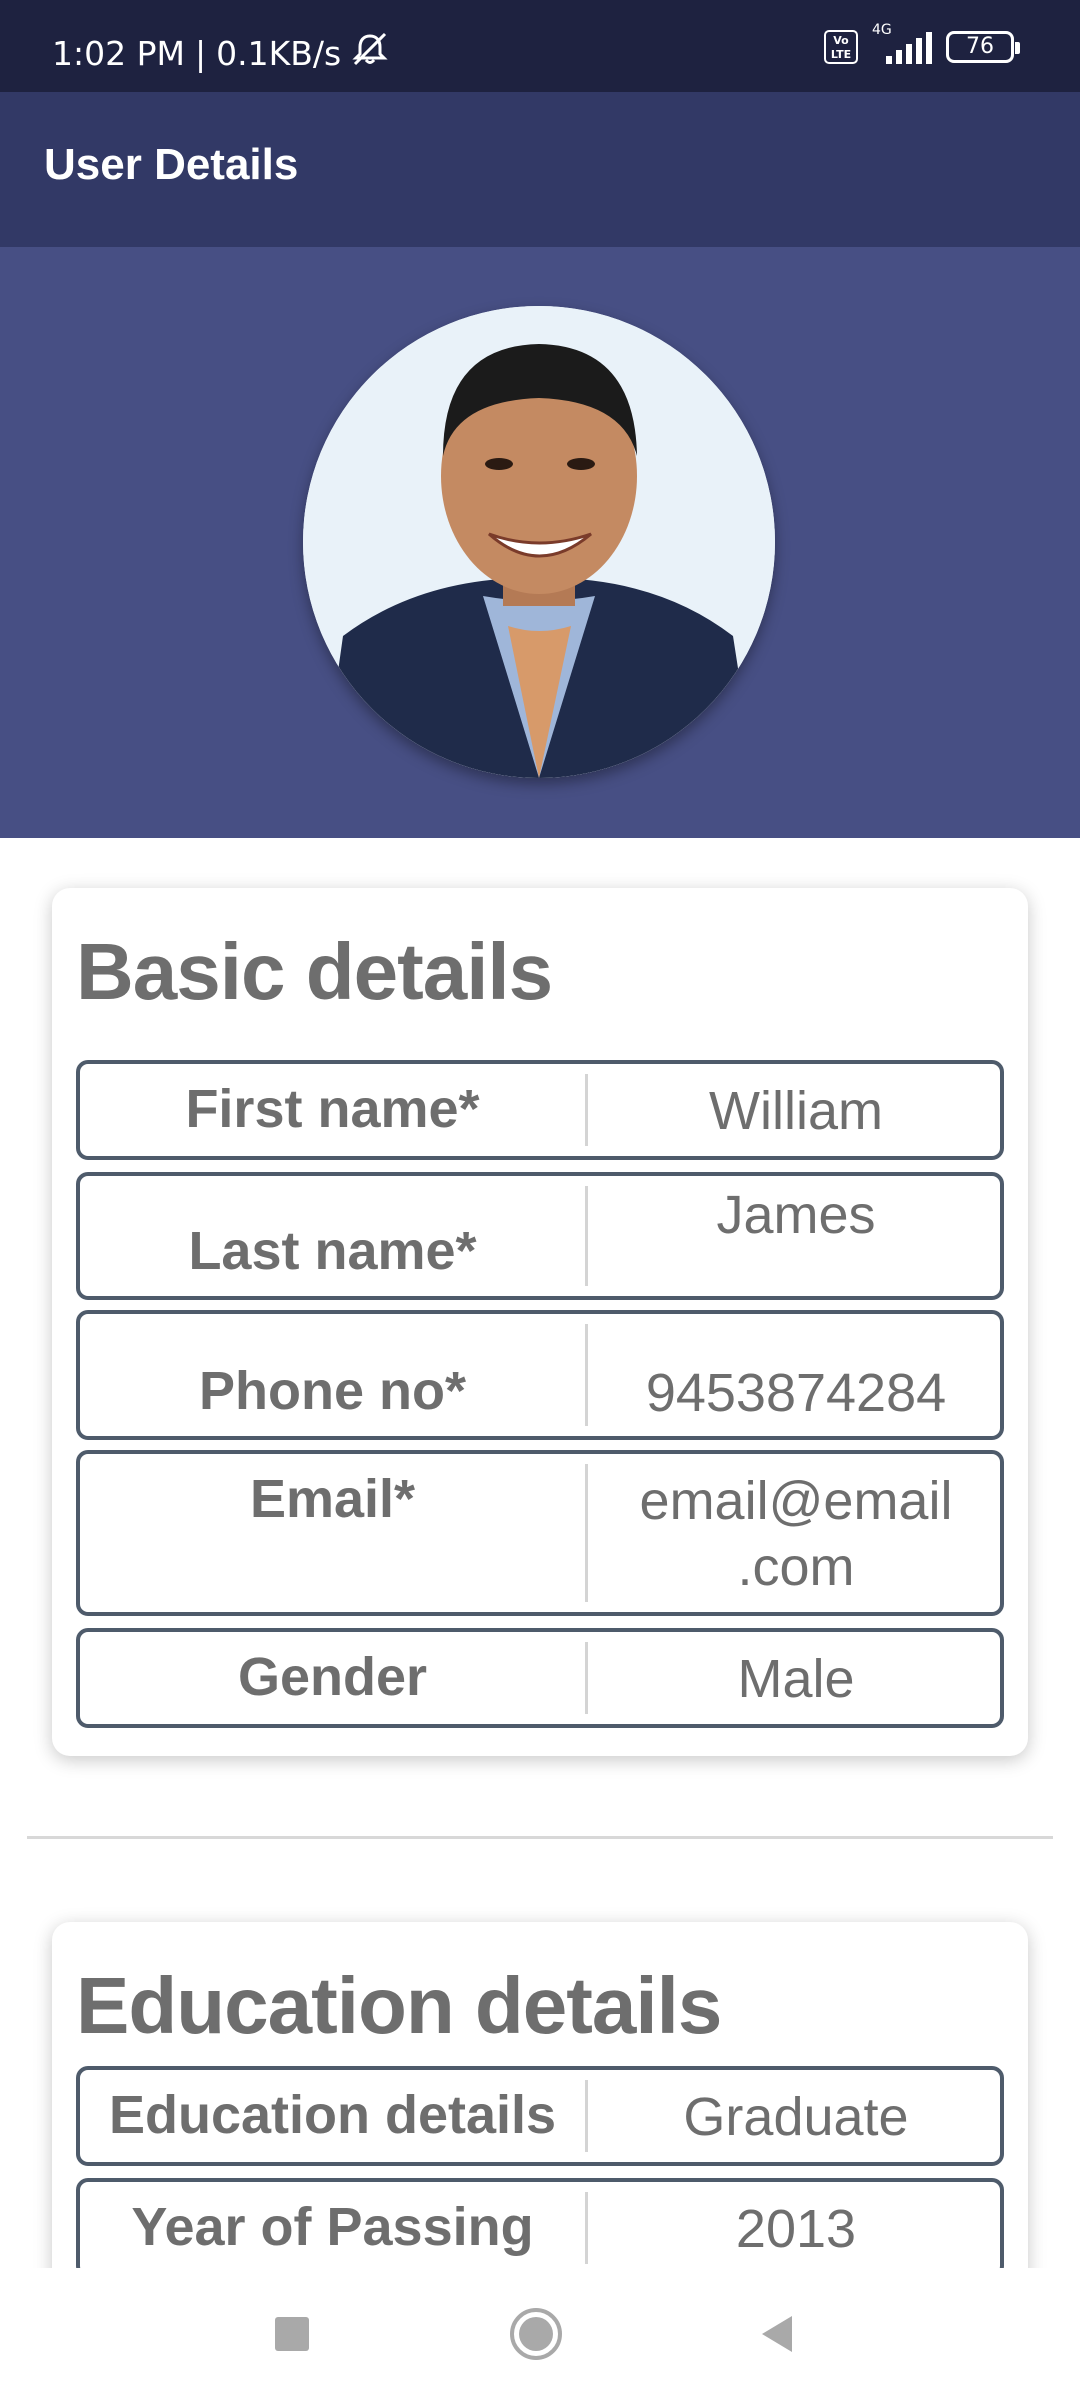  I want to click on status-left: 1:02 PM | 0.1KB/s, so click(220, 53).